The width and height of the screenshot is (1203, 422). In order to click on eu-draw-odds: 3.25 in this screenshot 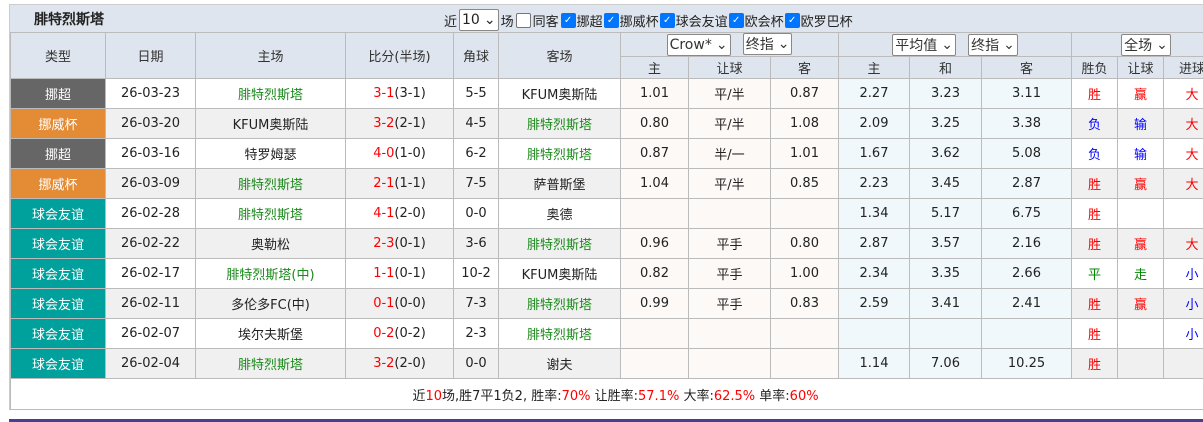, I will do `click(946, 123)`.